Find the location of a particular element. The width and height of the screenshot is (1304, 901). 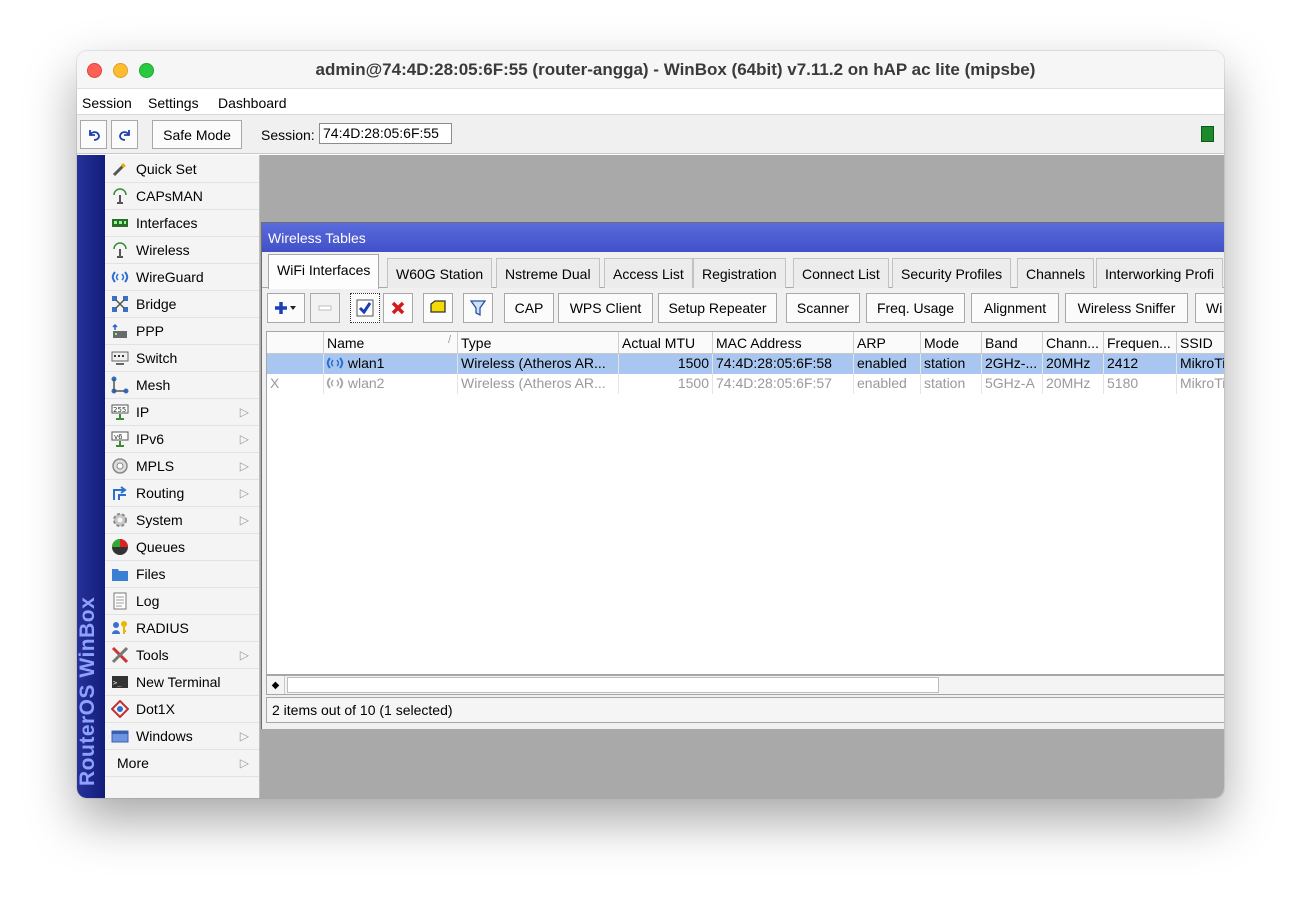

sidebar-item-switch: Switch is located at coordinates (182, 358).